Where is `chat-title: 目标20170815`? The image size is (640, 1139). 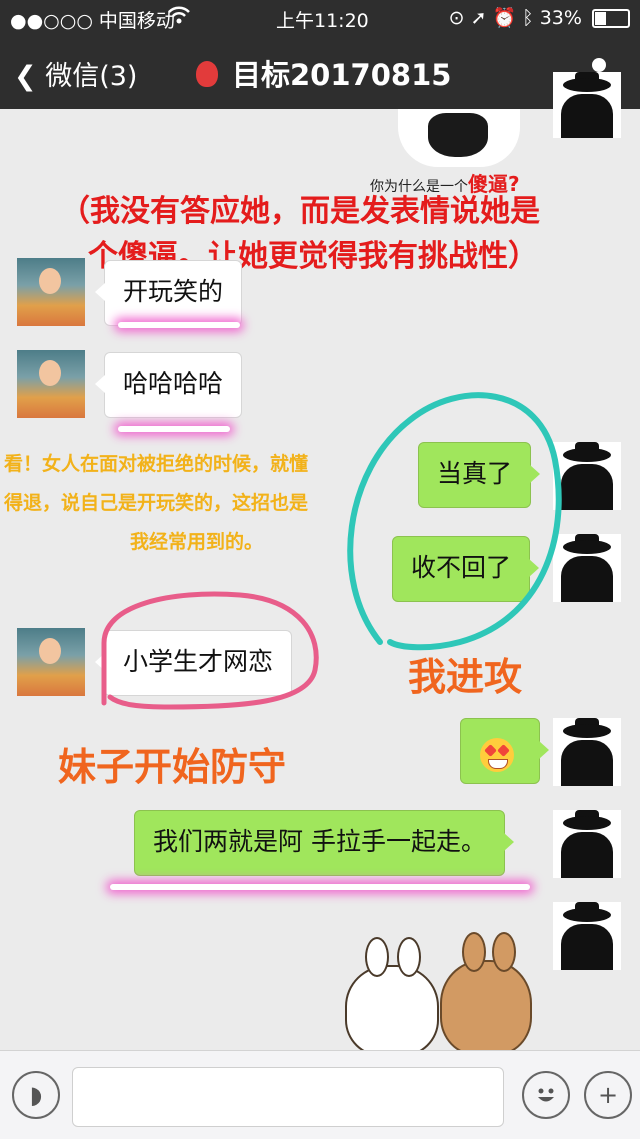 chat-title: 目标20170815 is located at coordinates (323, 73).